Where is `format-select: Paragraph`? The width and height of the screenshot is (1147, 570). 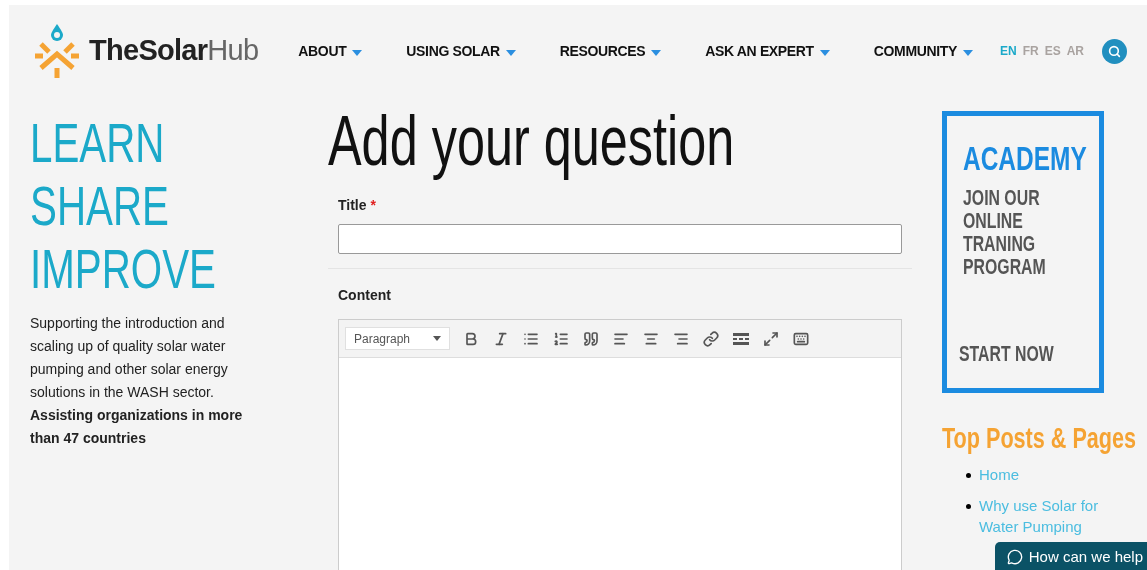
format-select: Paragraph is located at coordinates (397, 338).